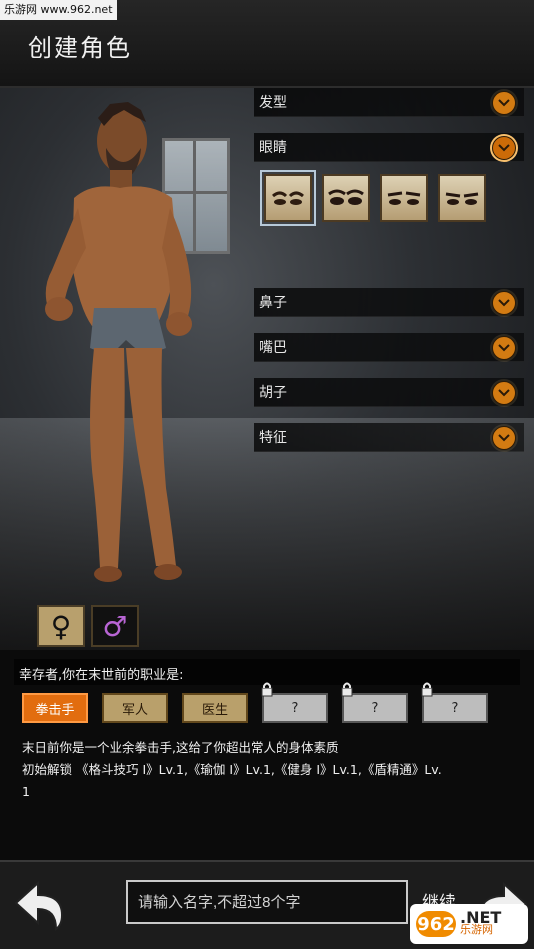  I want to click on male-symbol-icon: ♂, so click(115, 626).